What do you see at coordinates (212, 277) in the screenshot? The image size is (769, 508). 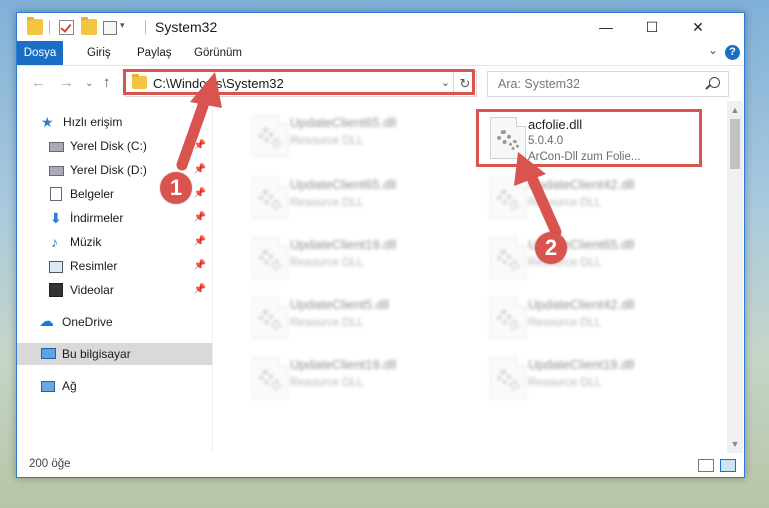 I see `pane-splitter` at bounding box center [212, 277].